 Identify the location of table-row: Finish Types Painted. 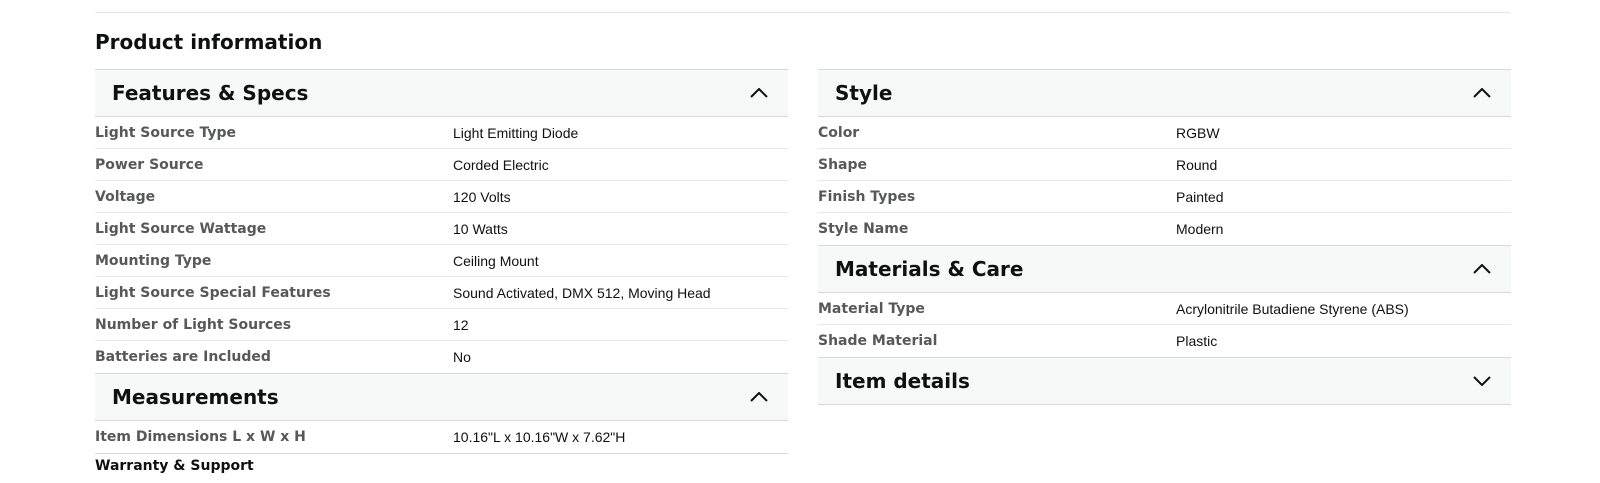
(1164, 197).